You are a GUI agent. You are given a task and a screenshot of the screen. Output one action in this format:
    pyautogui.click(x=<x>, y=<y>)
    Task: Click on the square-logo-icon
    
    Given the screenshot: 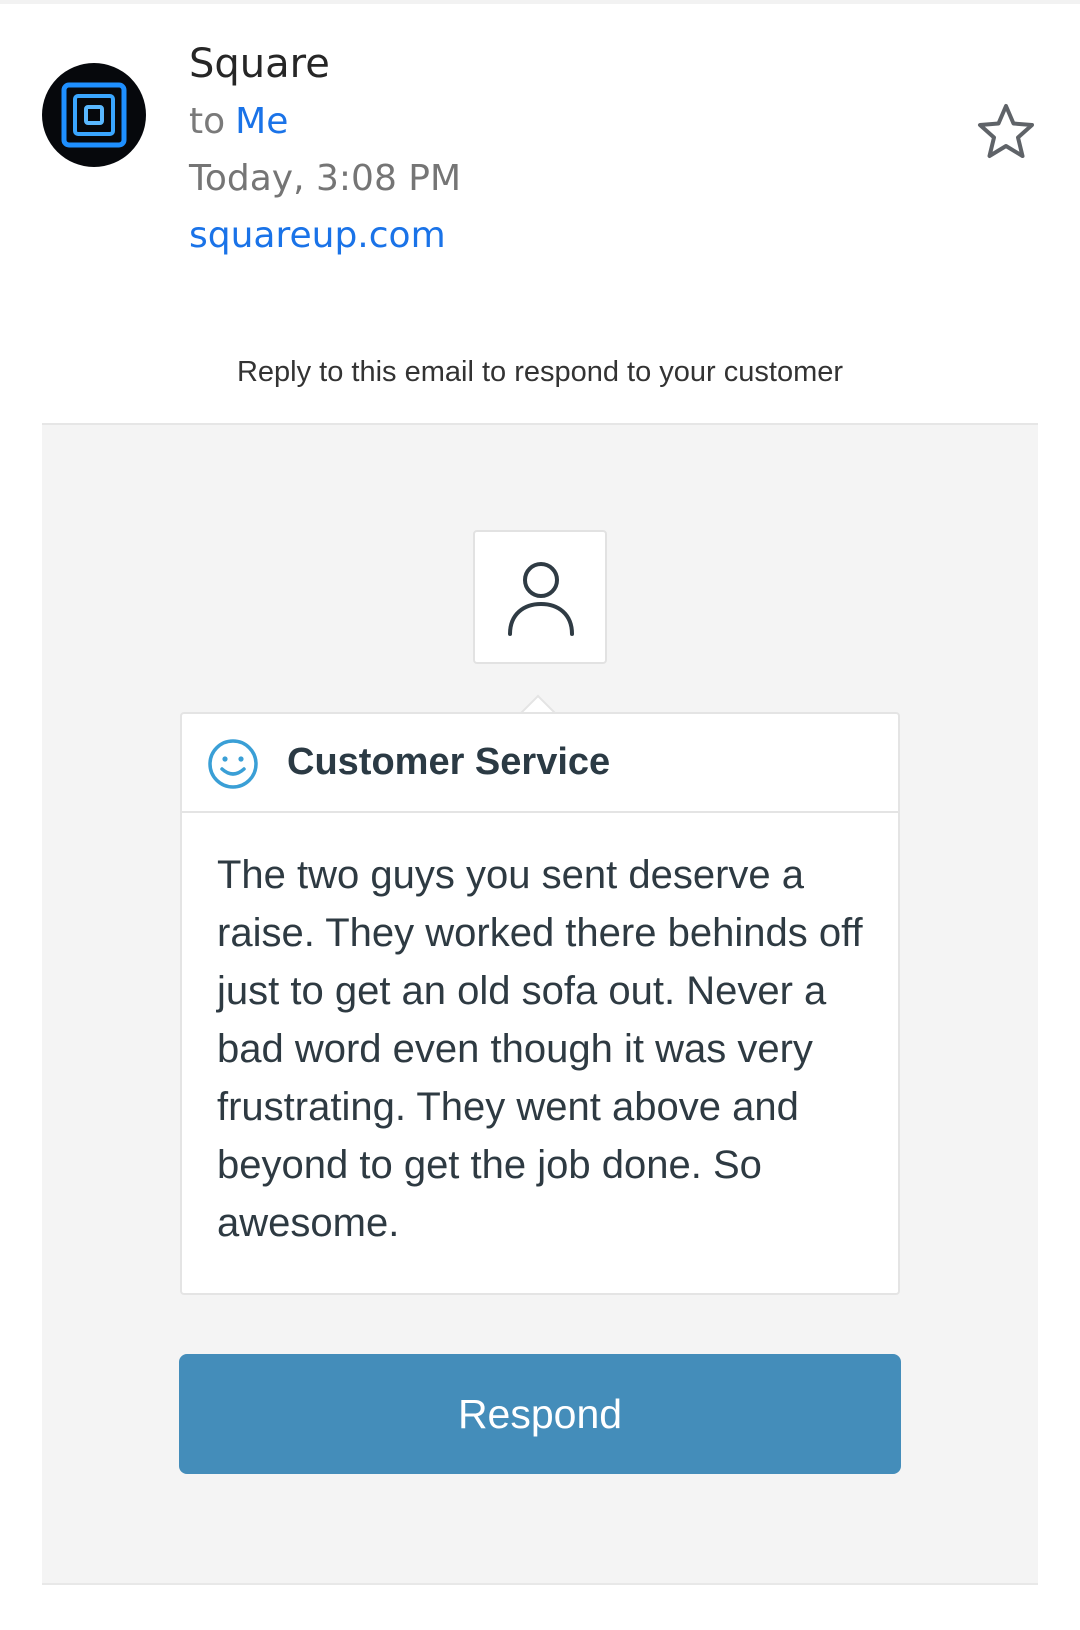 What is the action you would take?
    pyautogui.click(x=94, y=115)
    